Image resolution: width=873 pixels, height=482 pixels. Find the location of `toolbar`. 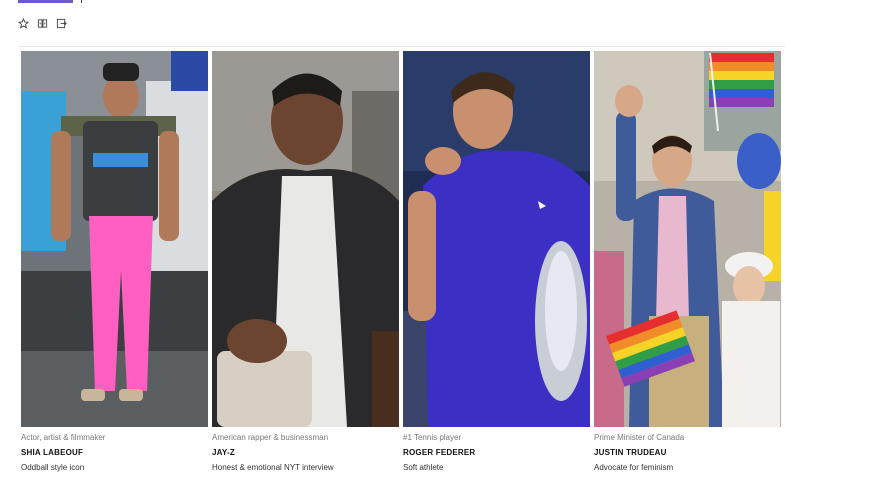

toolbar is located at coordinates (42, 23).